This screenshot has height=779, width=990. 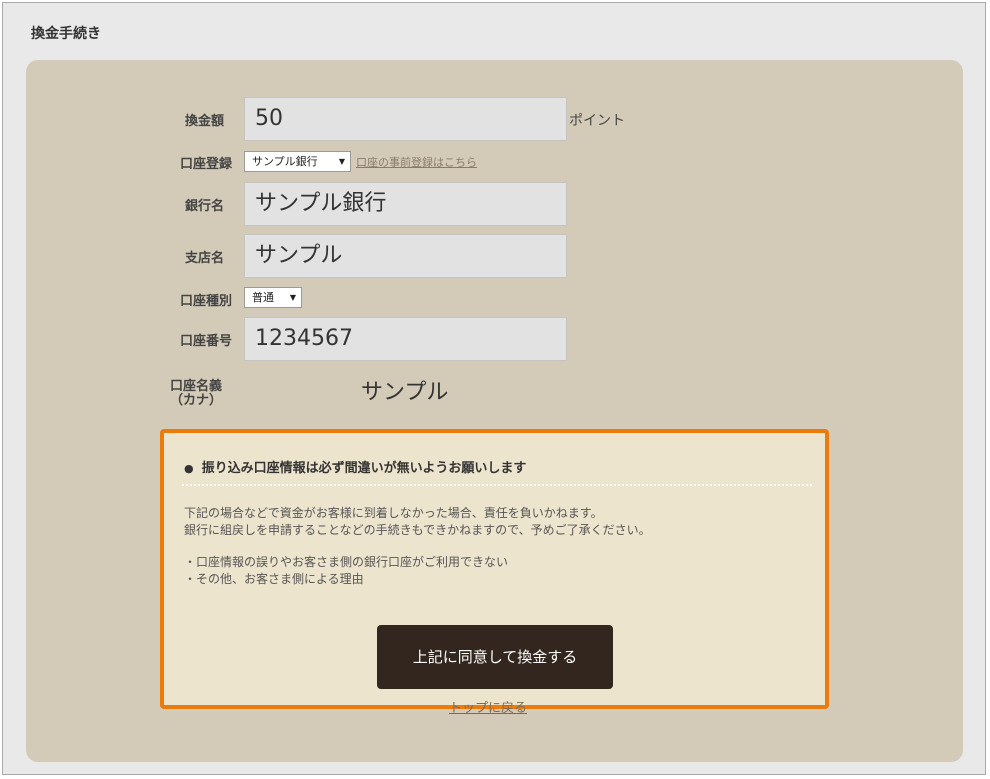 I want to click on account-preregistration-link: 口座の事前登録はこちら, so click(x=416, y=162).